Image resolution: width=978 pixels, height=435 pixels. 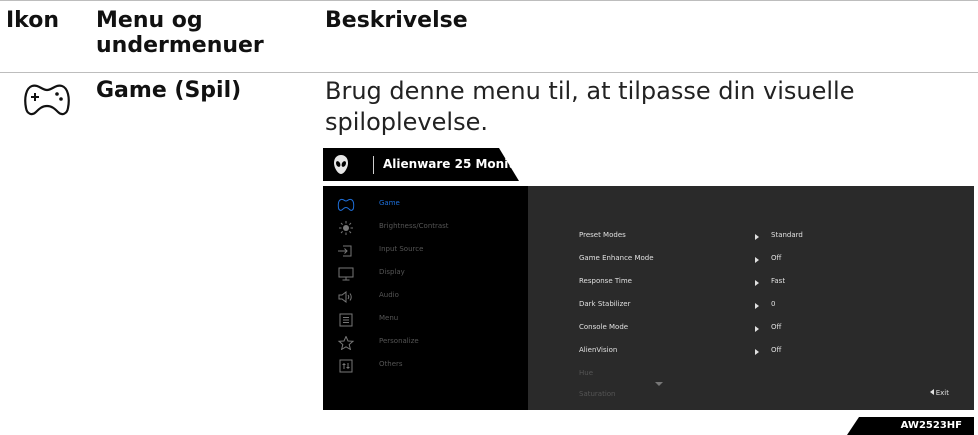 What do you see at coordinates (346, 366) in the screenshot?
I see `others-icon` at bounding box center [346, 366].